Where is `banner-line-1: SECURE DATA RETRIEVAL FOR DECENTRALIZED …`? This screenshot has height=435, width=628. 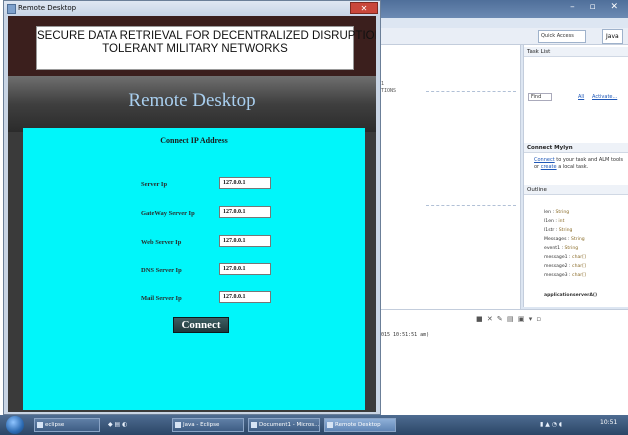 banner-line-1: SECURE DATA RETRIEVAL FOR DECENTRALIZED … is located at coordinates (206, 36).